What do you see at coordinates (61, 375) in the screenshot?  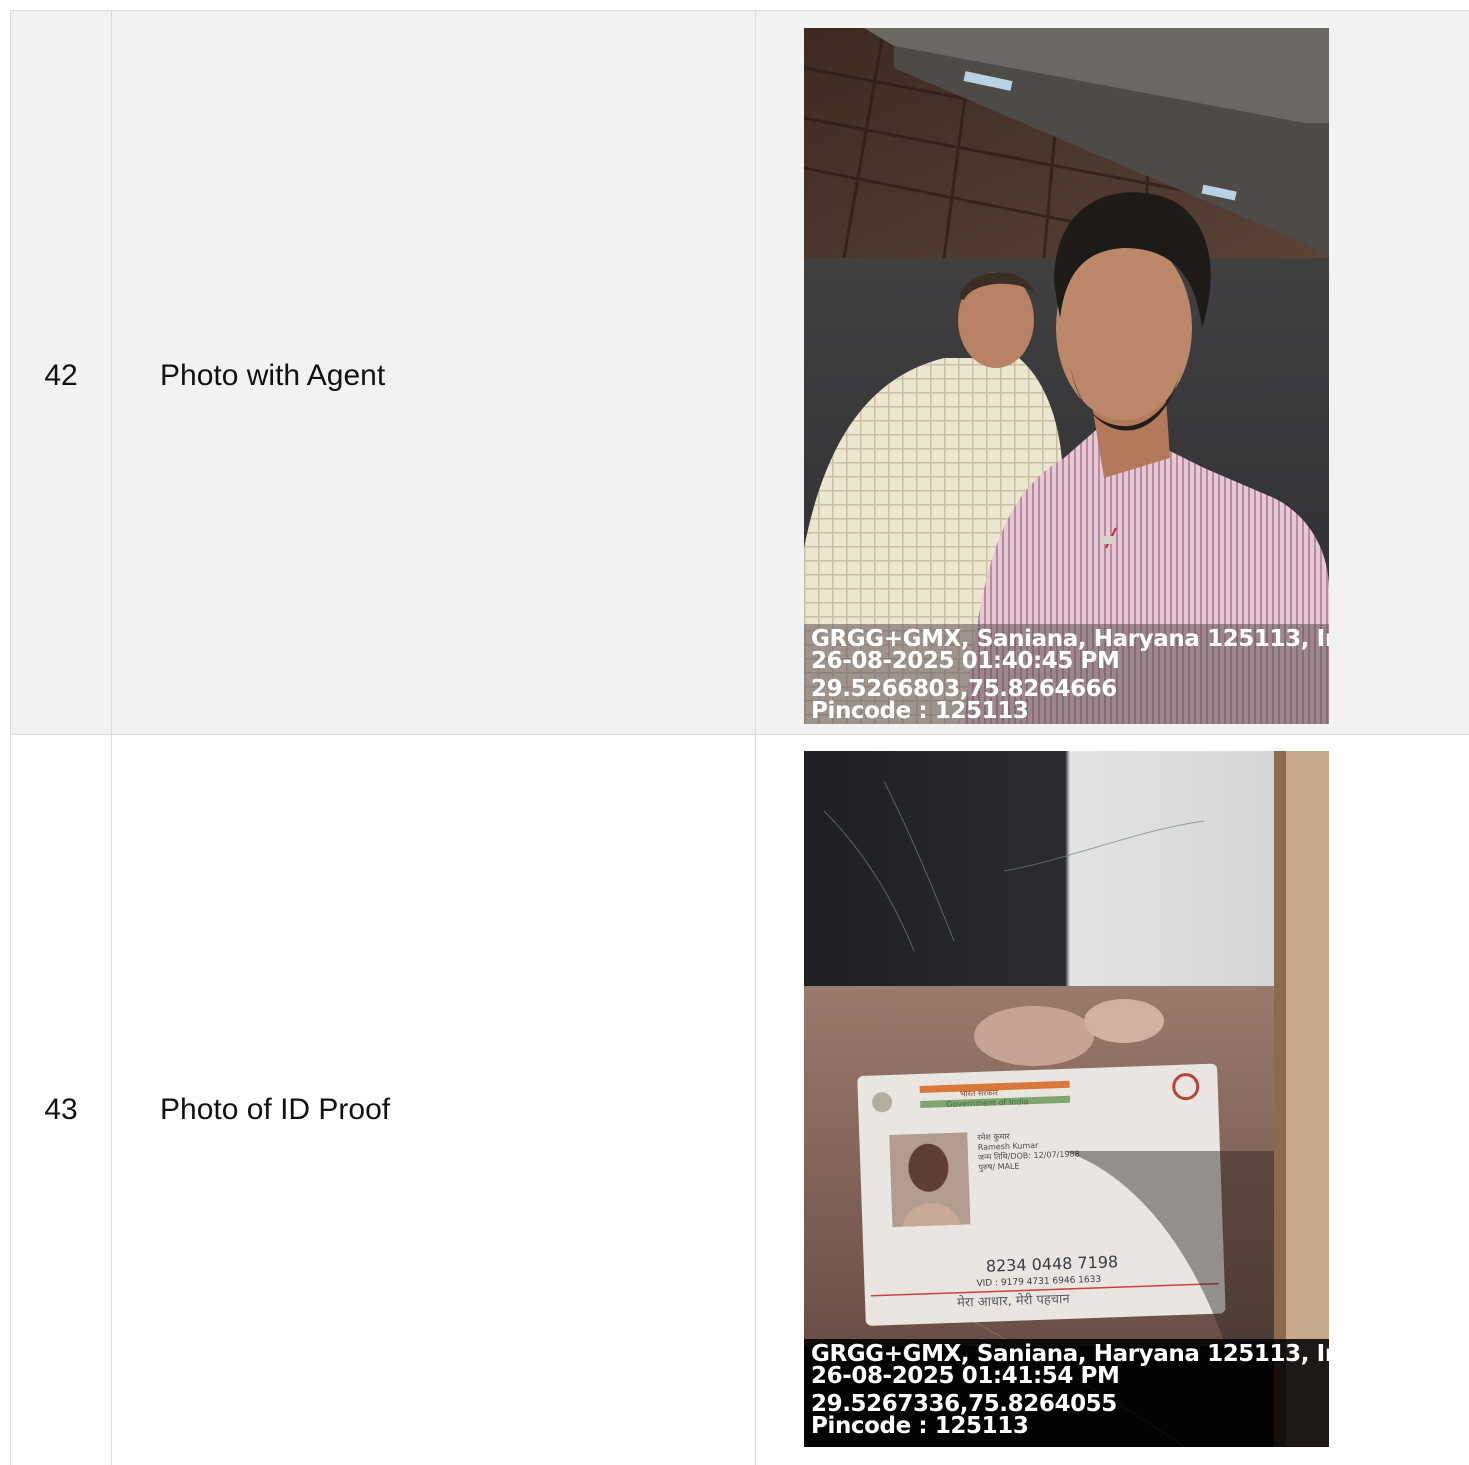 I see `row-number: 42` at bounding box center [61, 375].